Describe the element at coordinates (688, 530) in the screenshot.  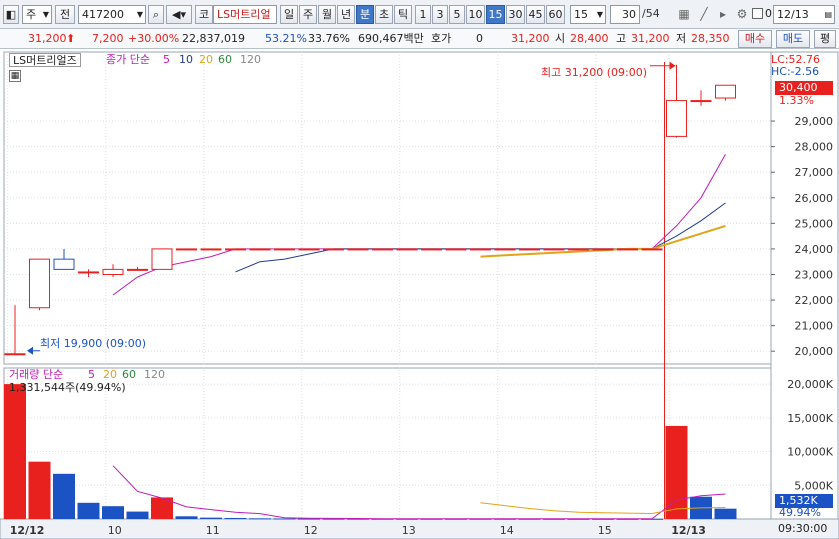
I see `time-label: 12/13` at that location.